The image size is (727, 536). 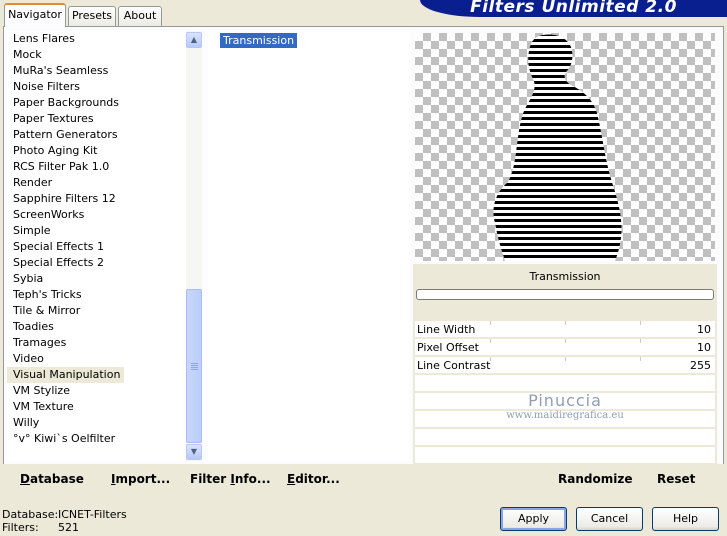 What do you see at coordinates (57, 247) in the screenshot?
I see `category-item: Special Effects 1` at bounding box center [57, 247].